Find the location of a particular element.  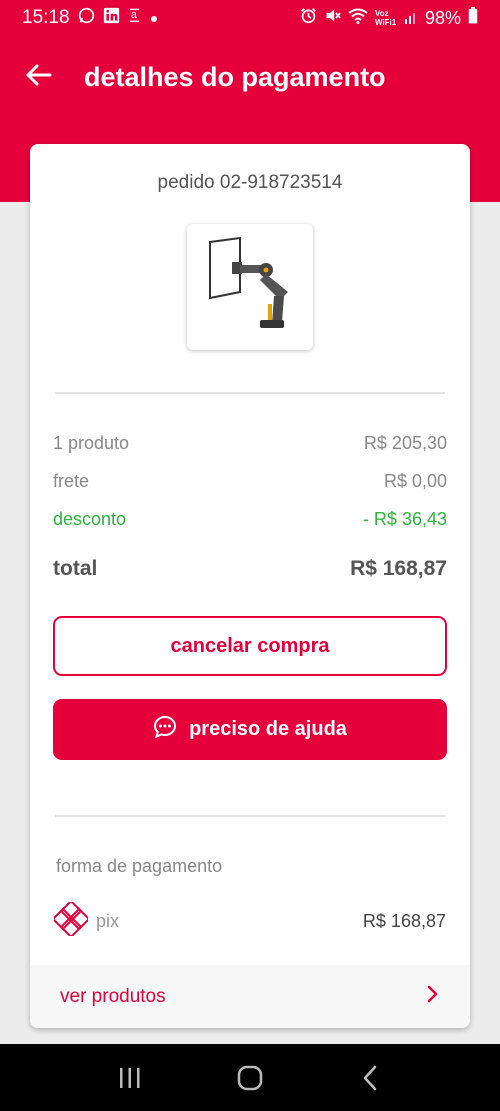

chat-icon is located at coordinates (165, 730).